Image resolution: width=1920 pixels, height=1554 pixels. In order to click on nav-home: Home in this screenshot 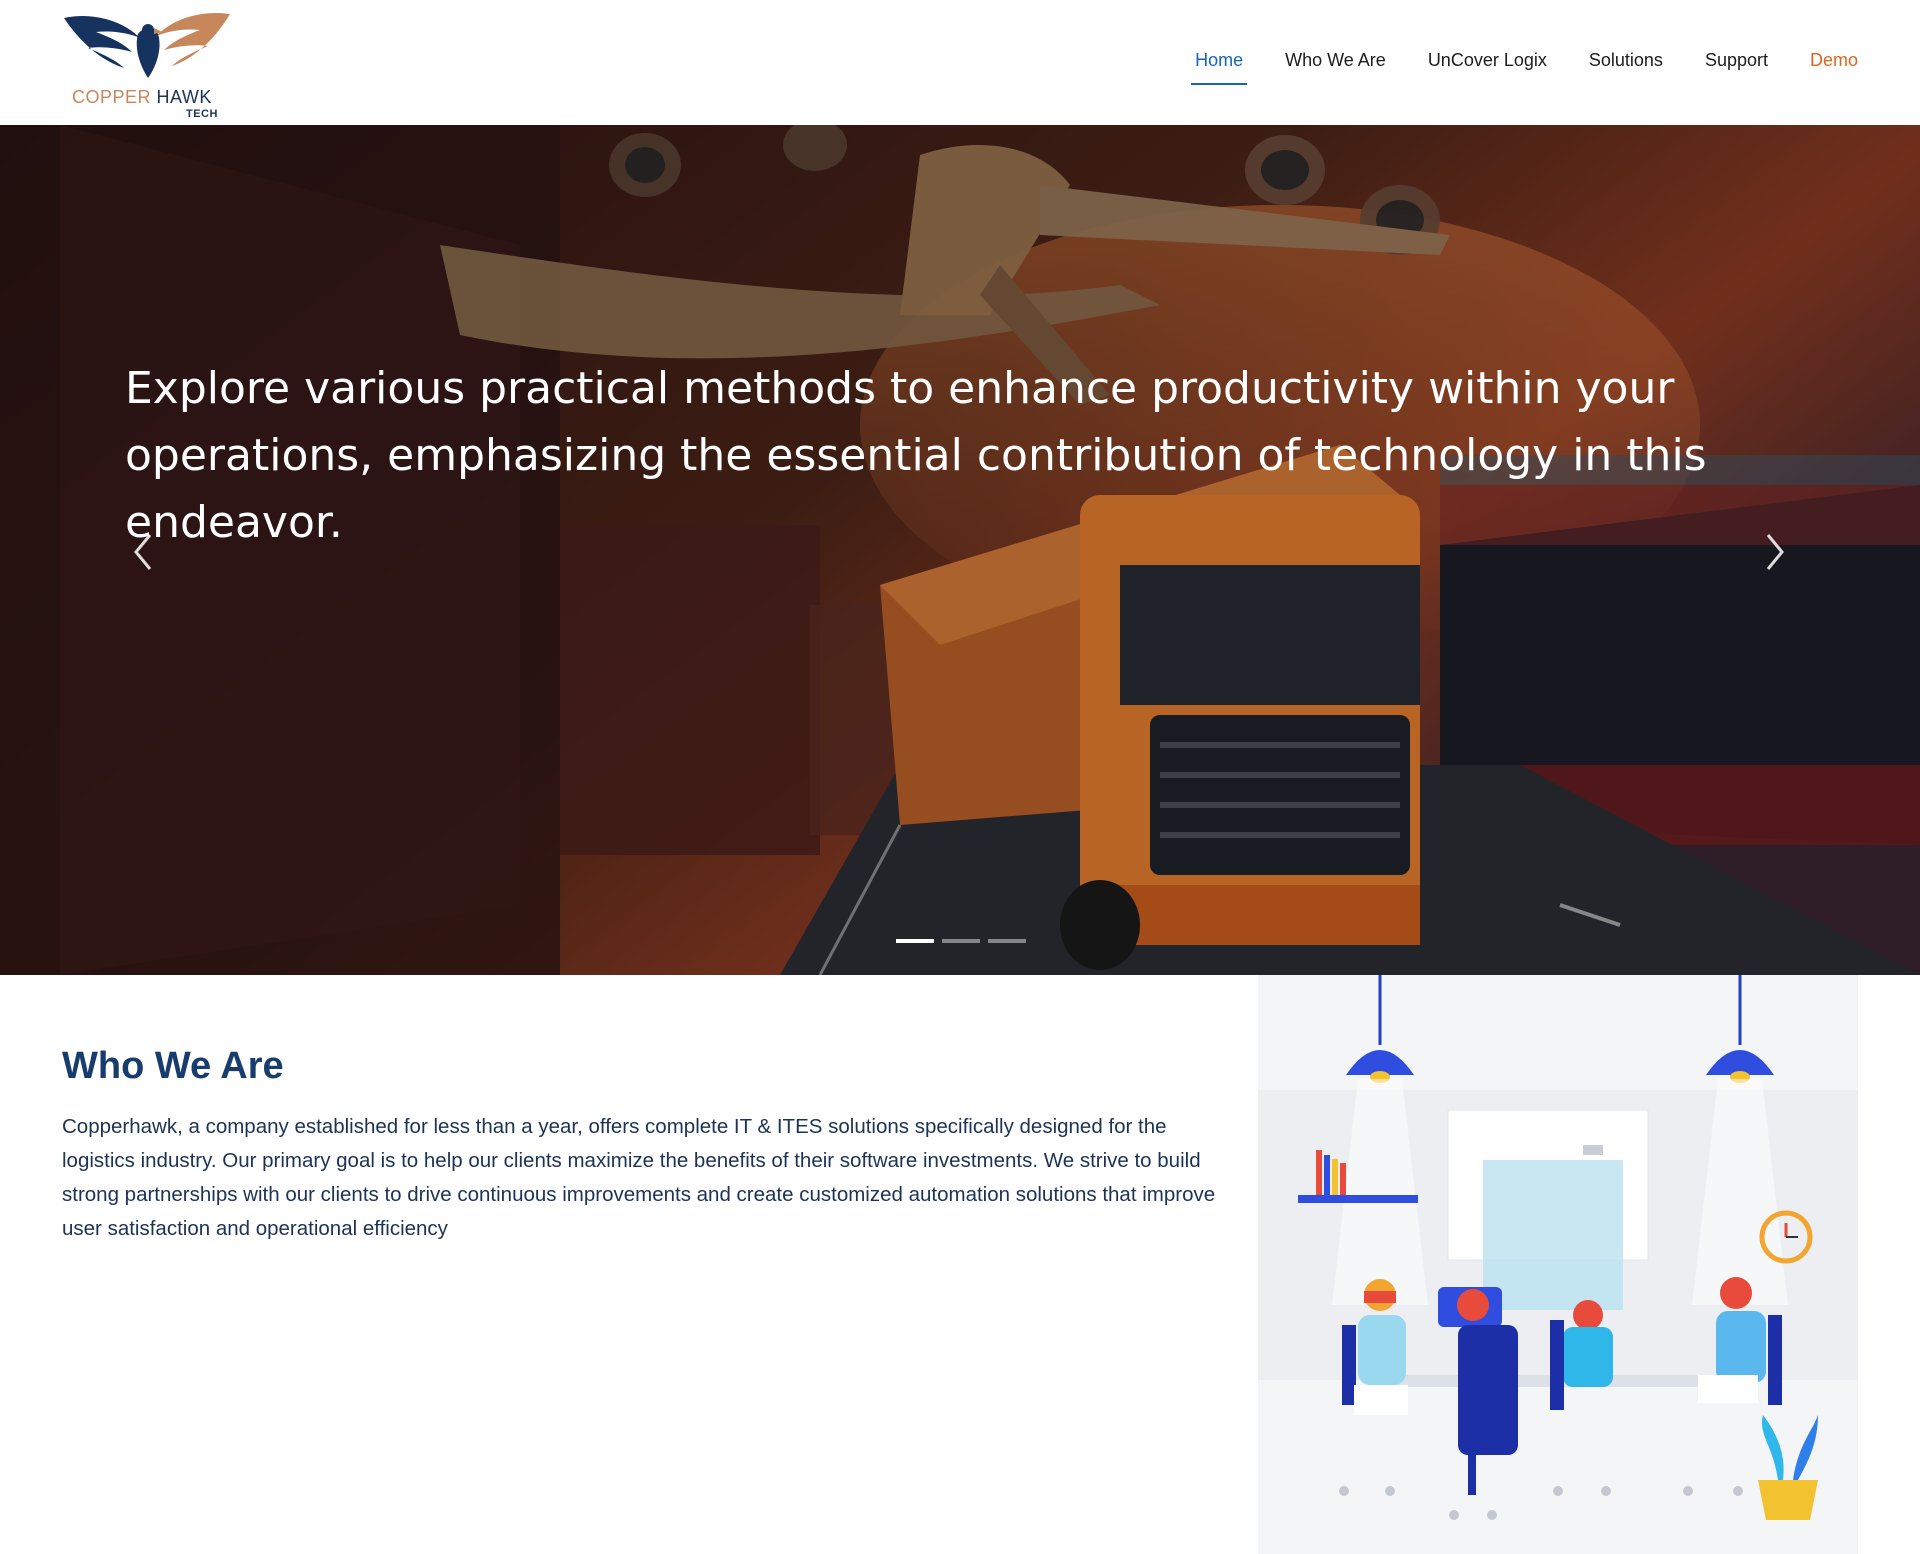, I will do `click(1219, 67)`.